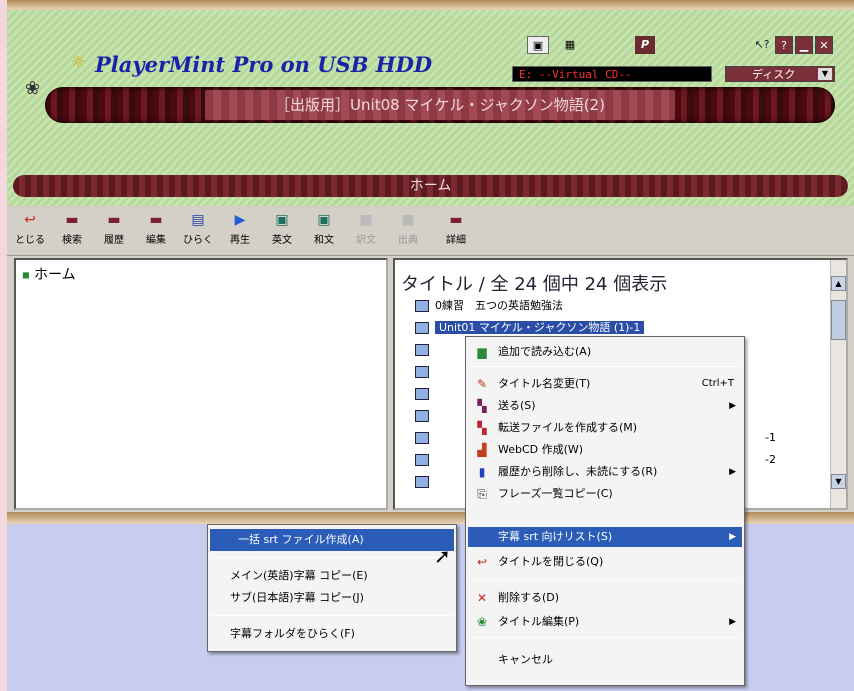 Image resolution: width=854 pixels, height=691 pixels. Describe the element at coordinates (78, 61) in the screenshot. I see `lightbulb-icon: ☼` at that location.